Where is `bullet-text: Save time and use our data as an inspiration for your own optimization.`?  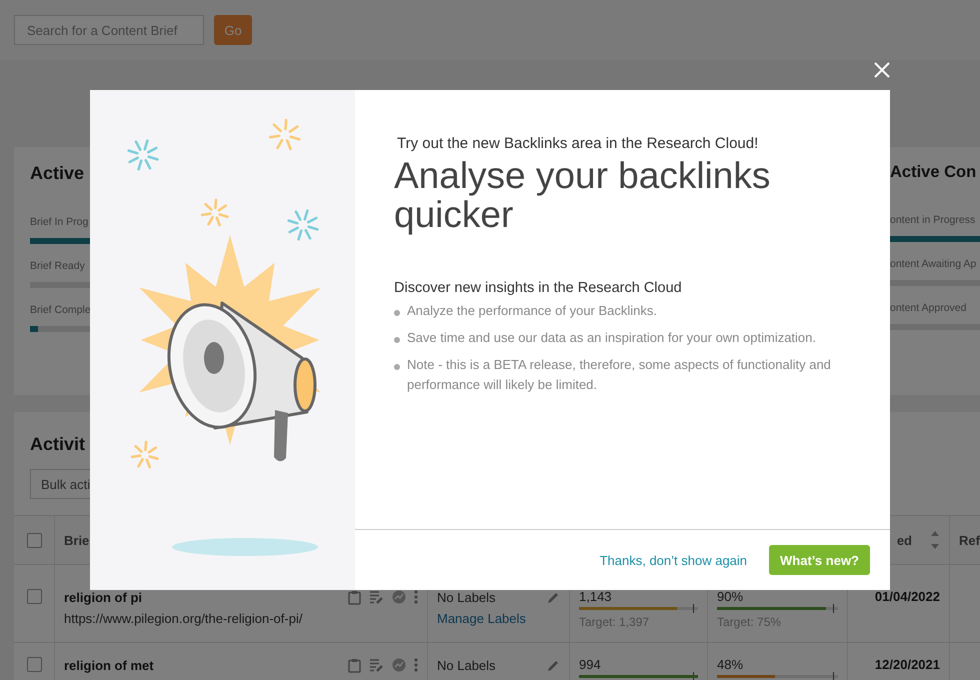 bullet-text: Save time and use our data as an inspiration for your own optimization. is located at coordinates (611, 338).